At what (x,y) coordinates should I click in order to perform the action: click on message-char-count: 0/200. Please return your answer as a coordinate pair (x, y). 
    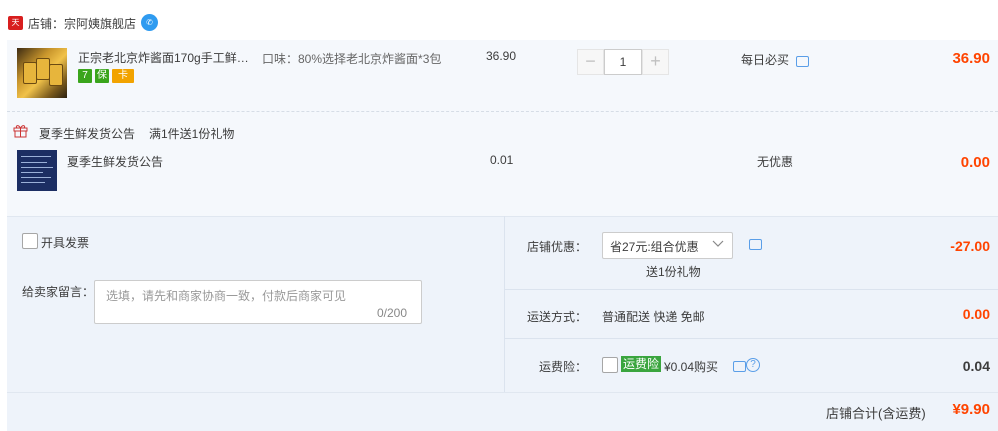
    Looking at the image, I should click on (392, 313).